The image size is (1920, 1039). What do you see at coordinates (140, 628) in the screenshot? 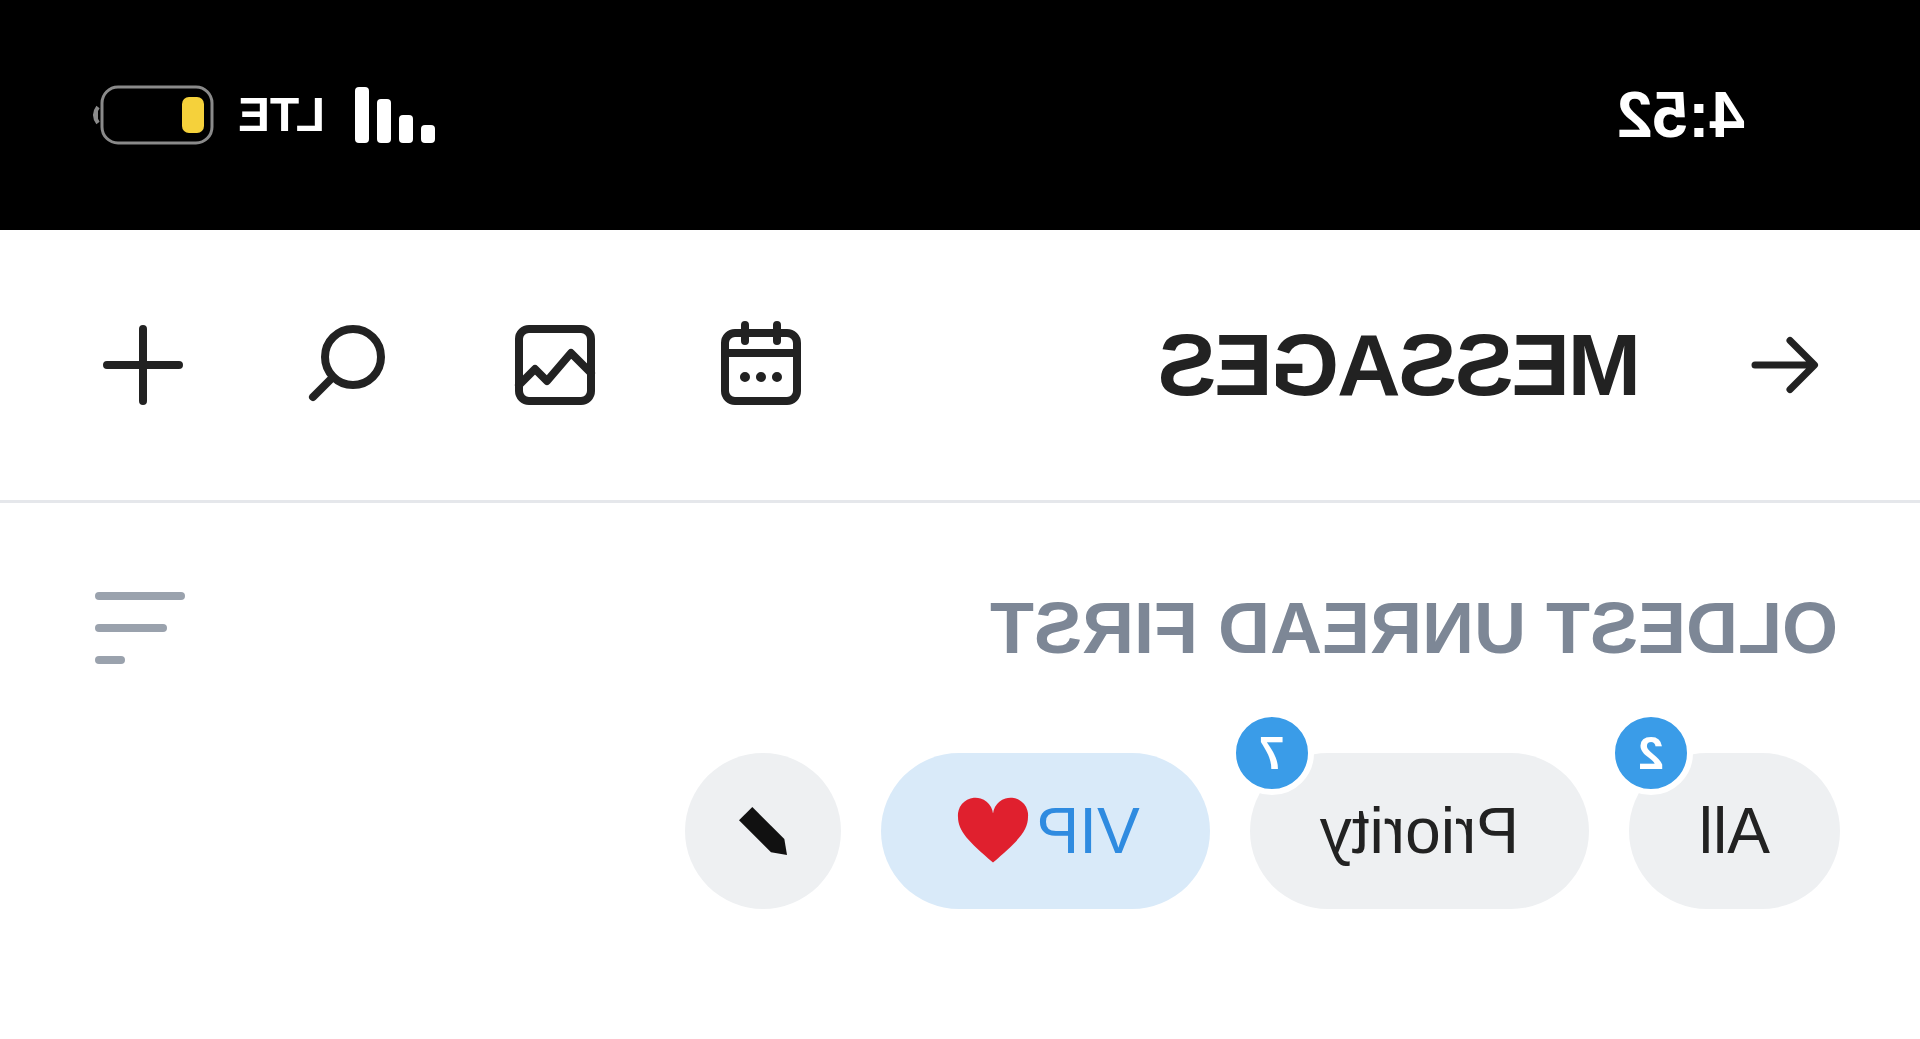
I see `filter-icon` at bounding box center [140, 628].